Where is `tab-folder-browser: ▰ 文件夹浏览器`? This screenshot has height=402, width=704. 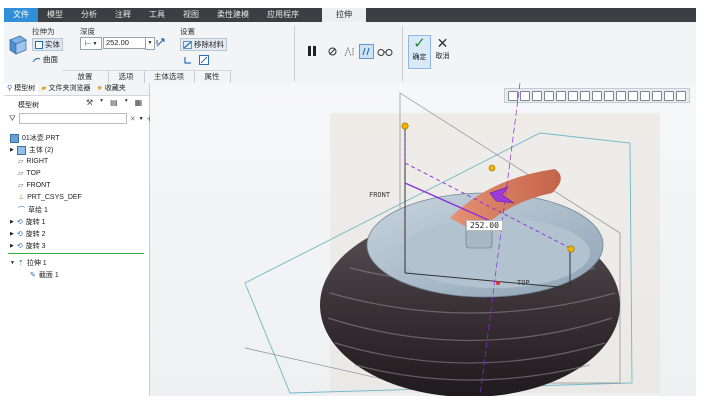 tab-folder-browser: ▰ 文件夹浏览器 is located at coordinates (65, 89).